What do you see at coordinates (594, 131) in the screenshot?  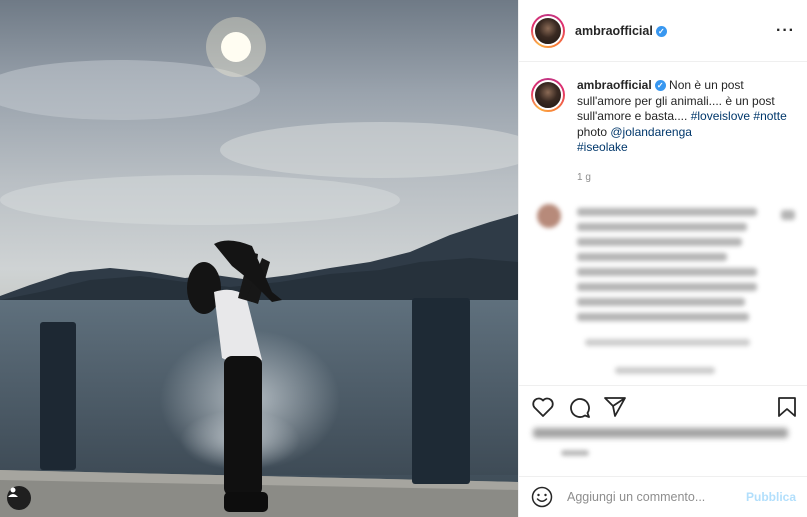 I see `caption-body-2: photo` at bounding box center [594, 131].